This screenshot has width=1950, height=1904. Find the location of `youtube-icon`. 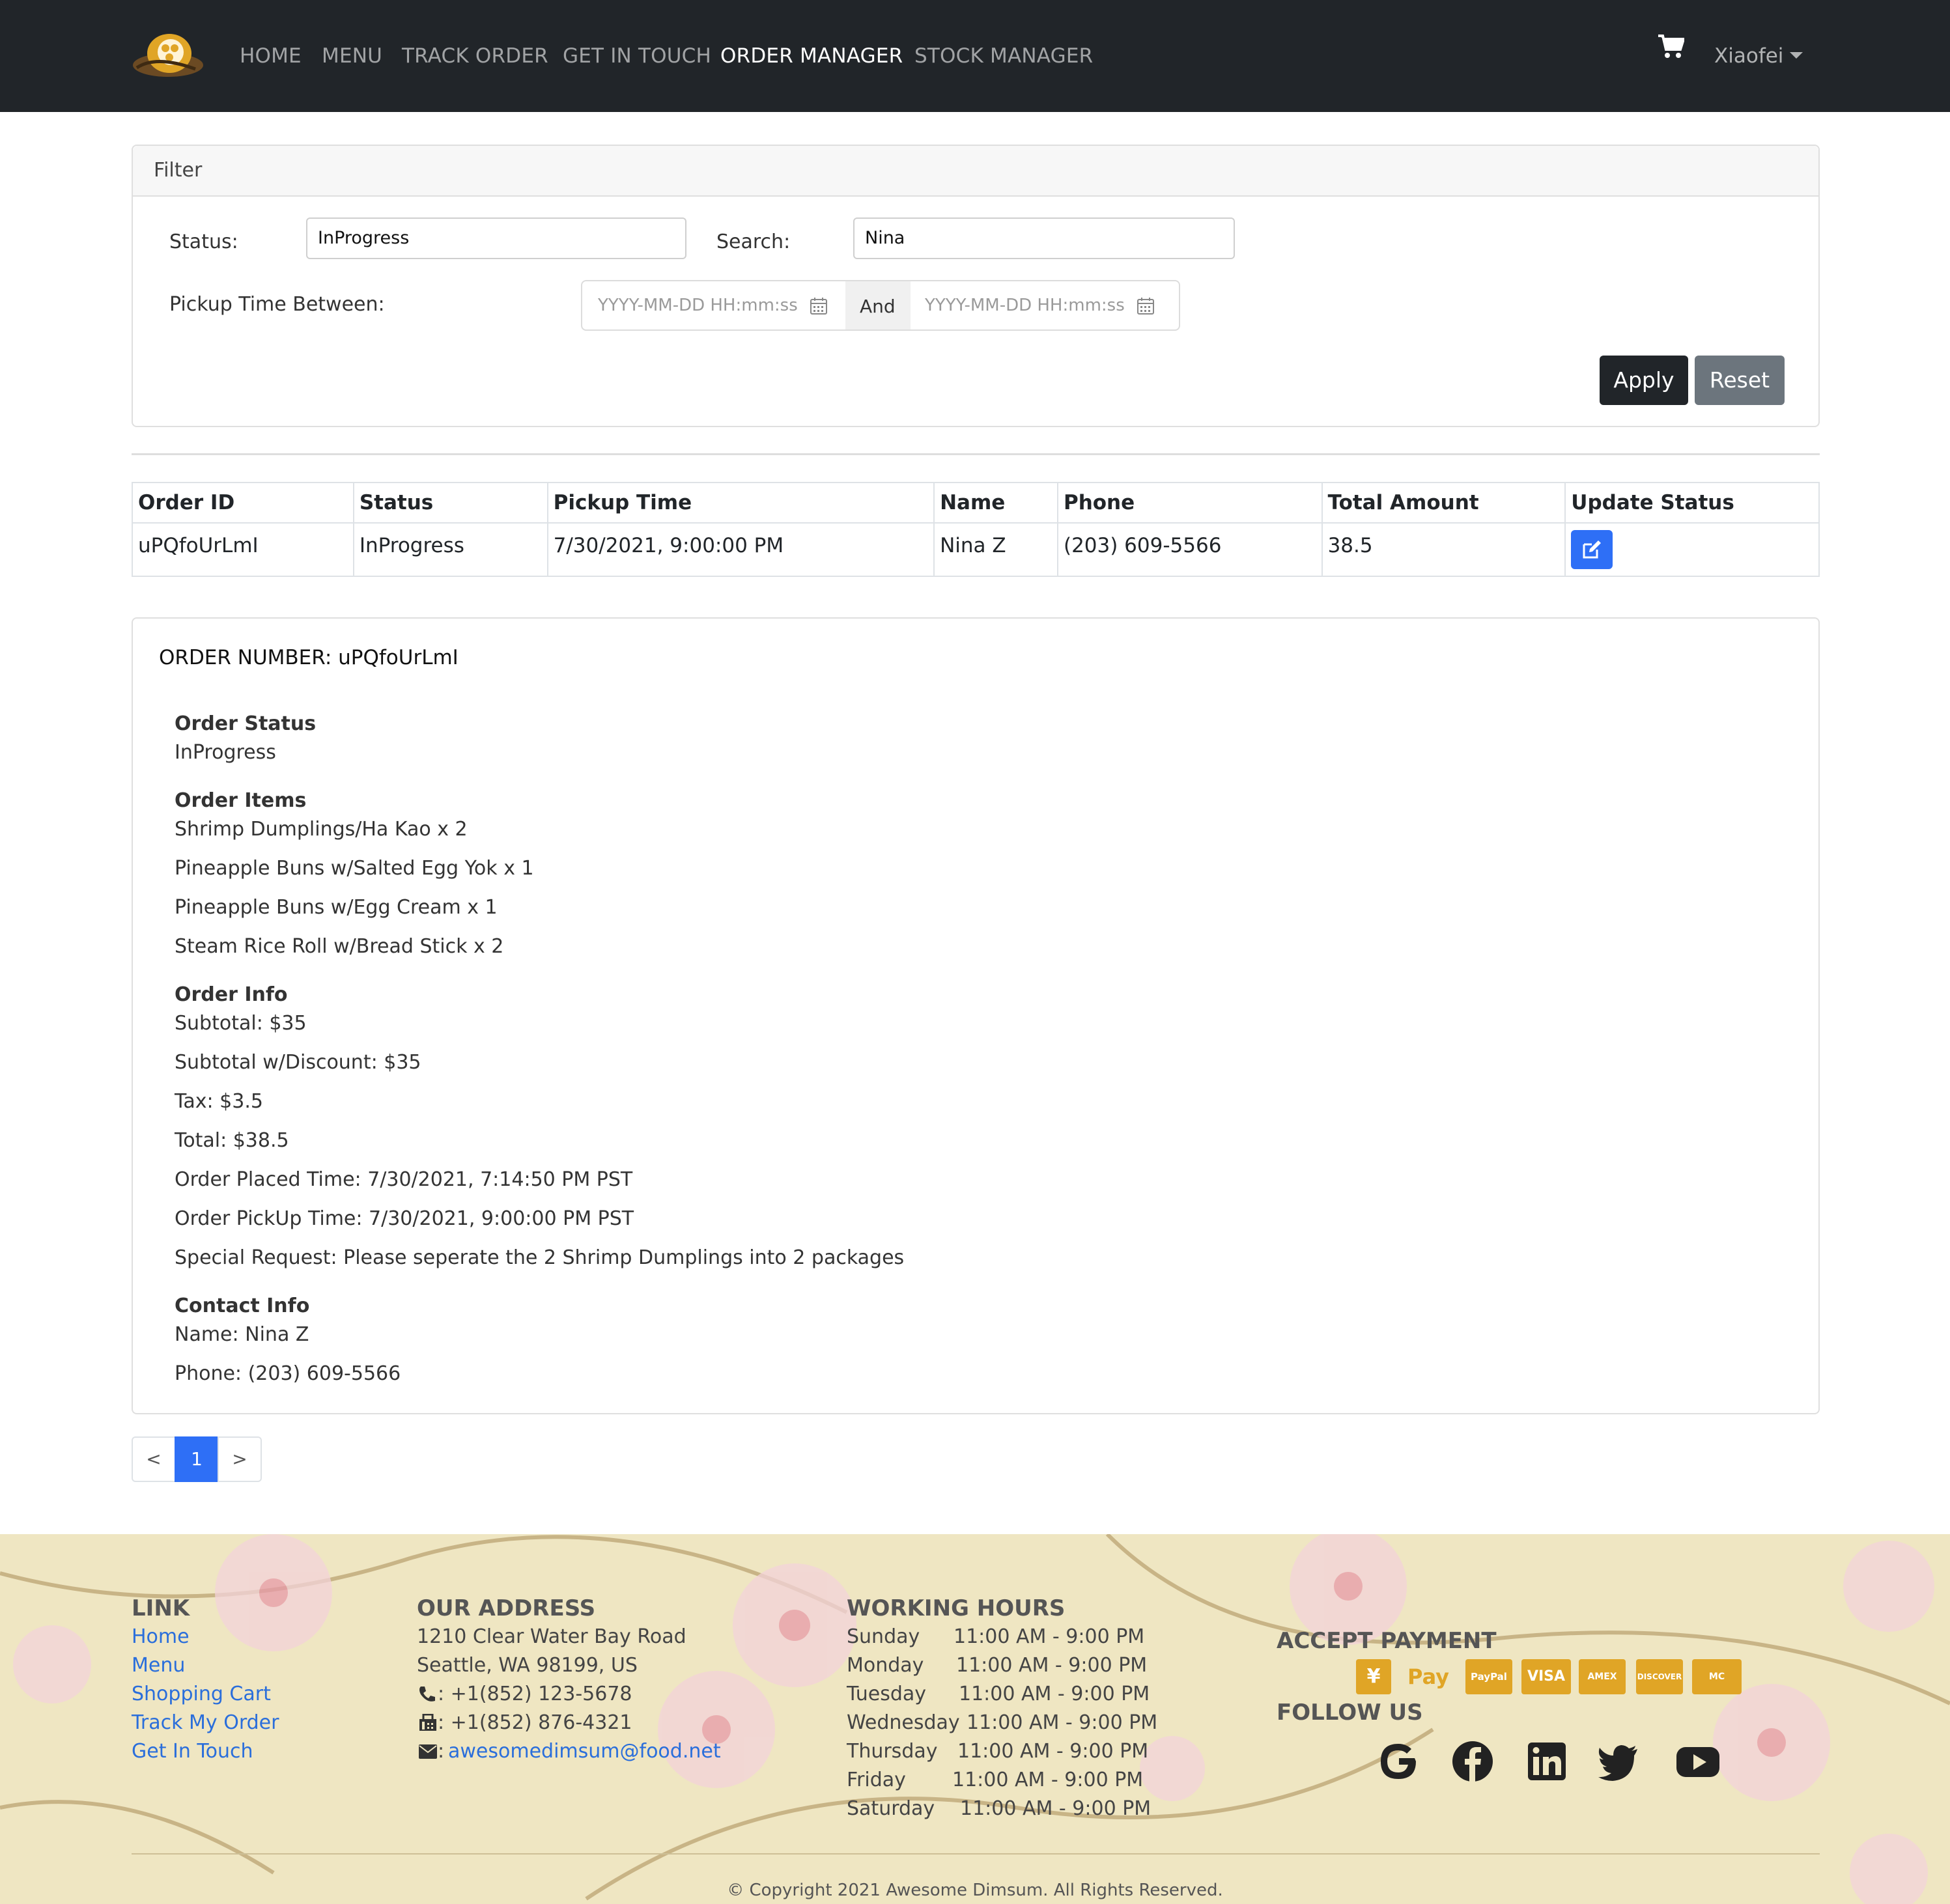

youtube-icon is located at coordinates (1698, 1762).